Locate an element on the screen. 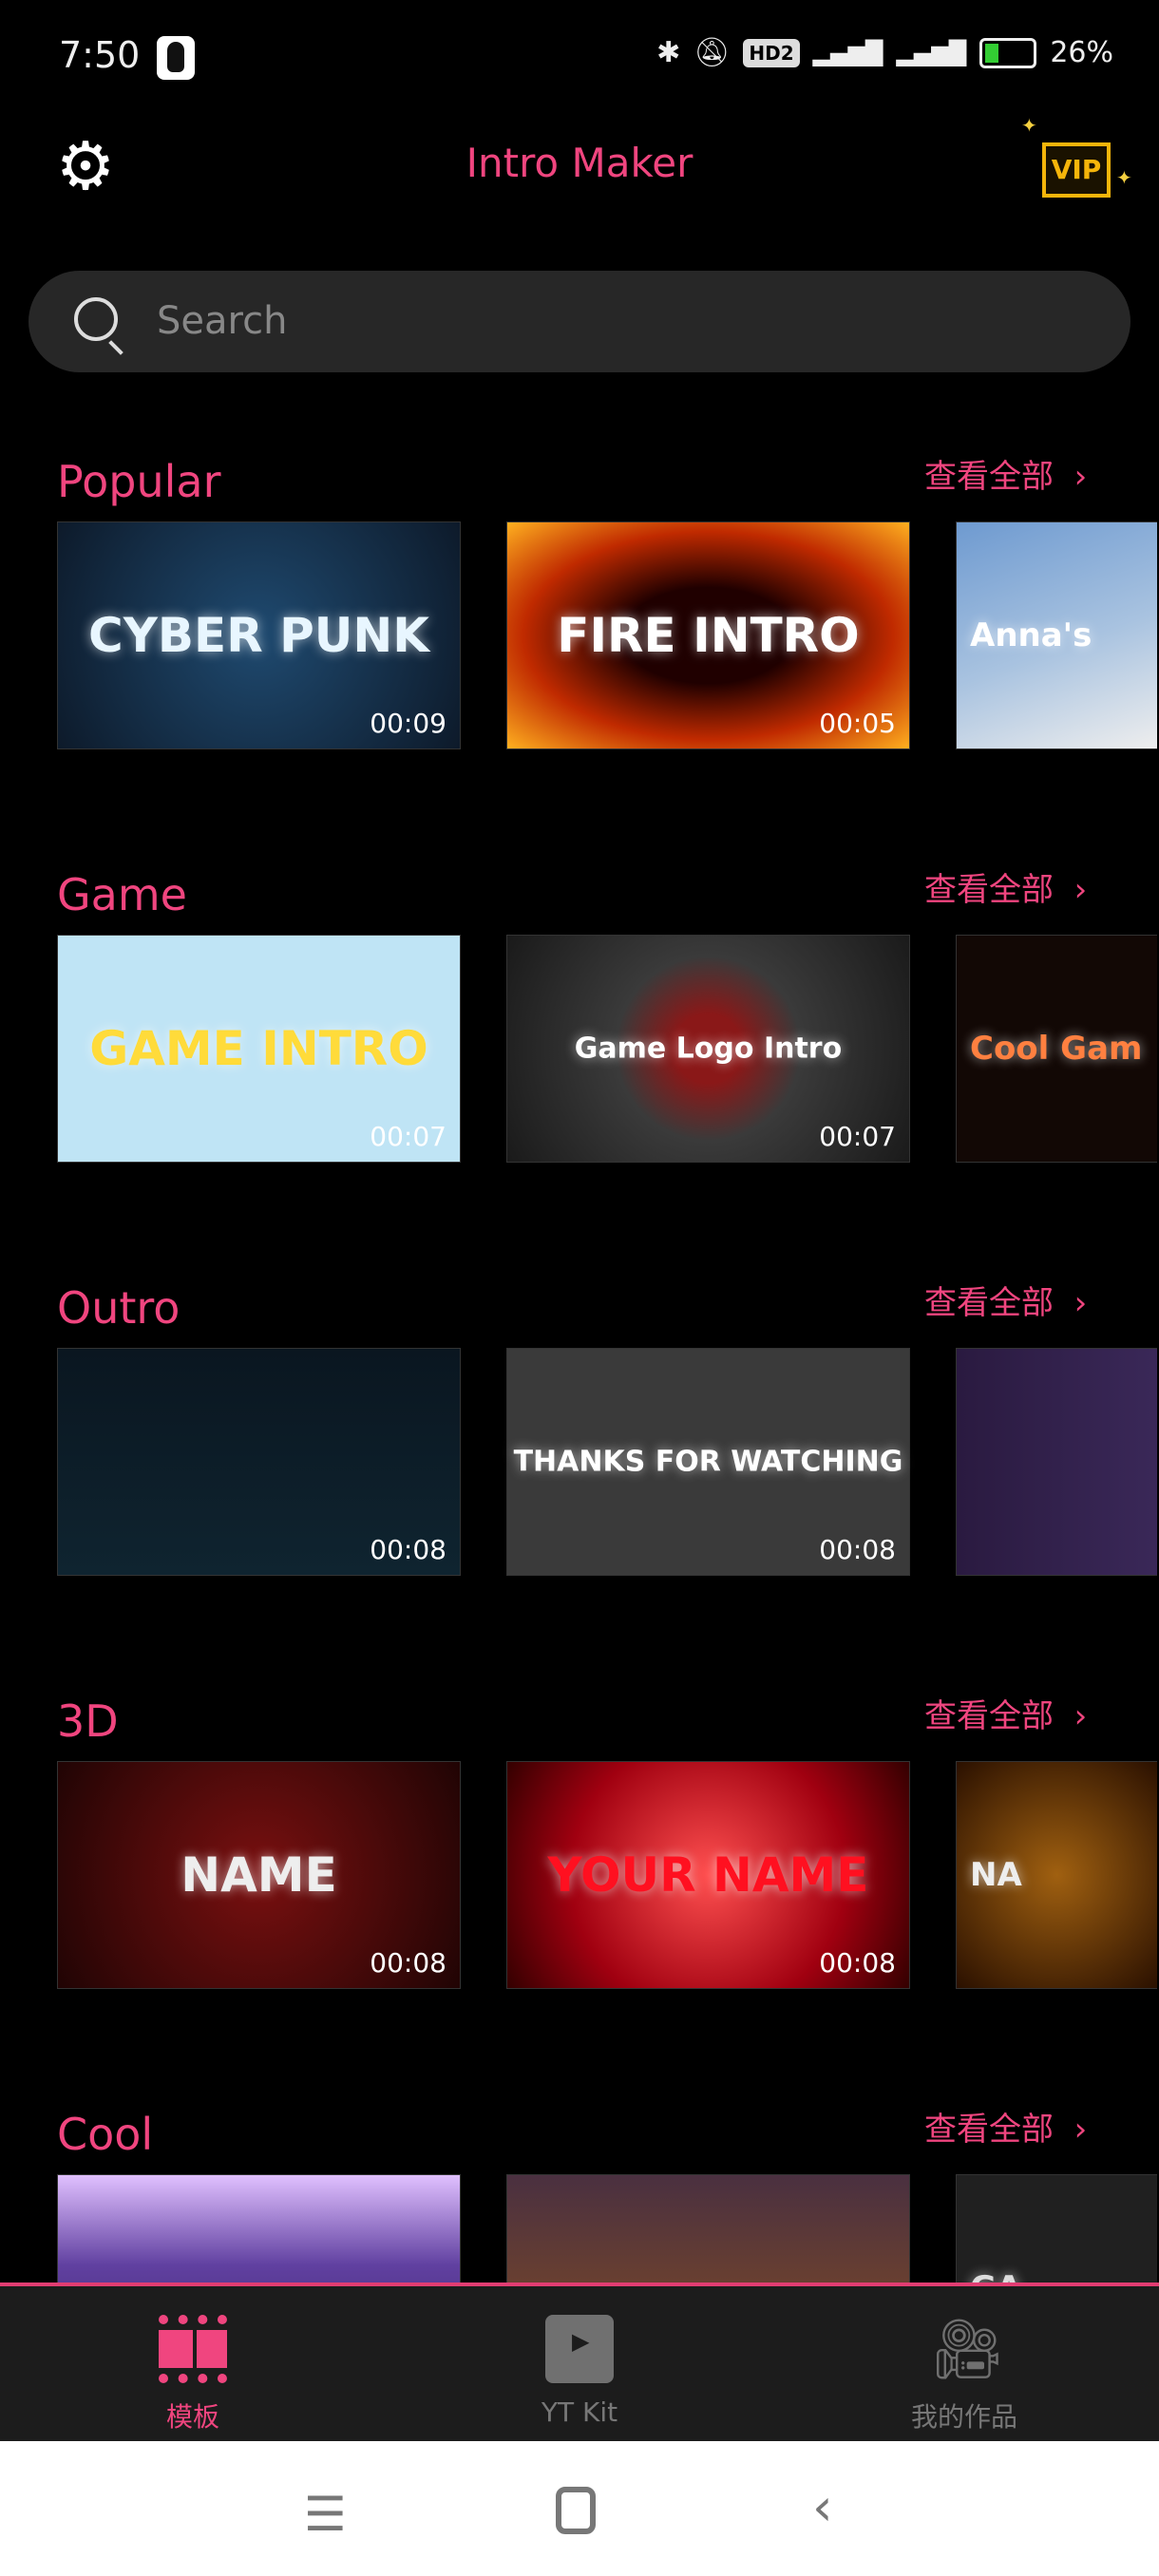  qq-notification-icon is located at coordinates (176, 58).